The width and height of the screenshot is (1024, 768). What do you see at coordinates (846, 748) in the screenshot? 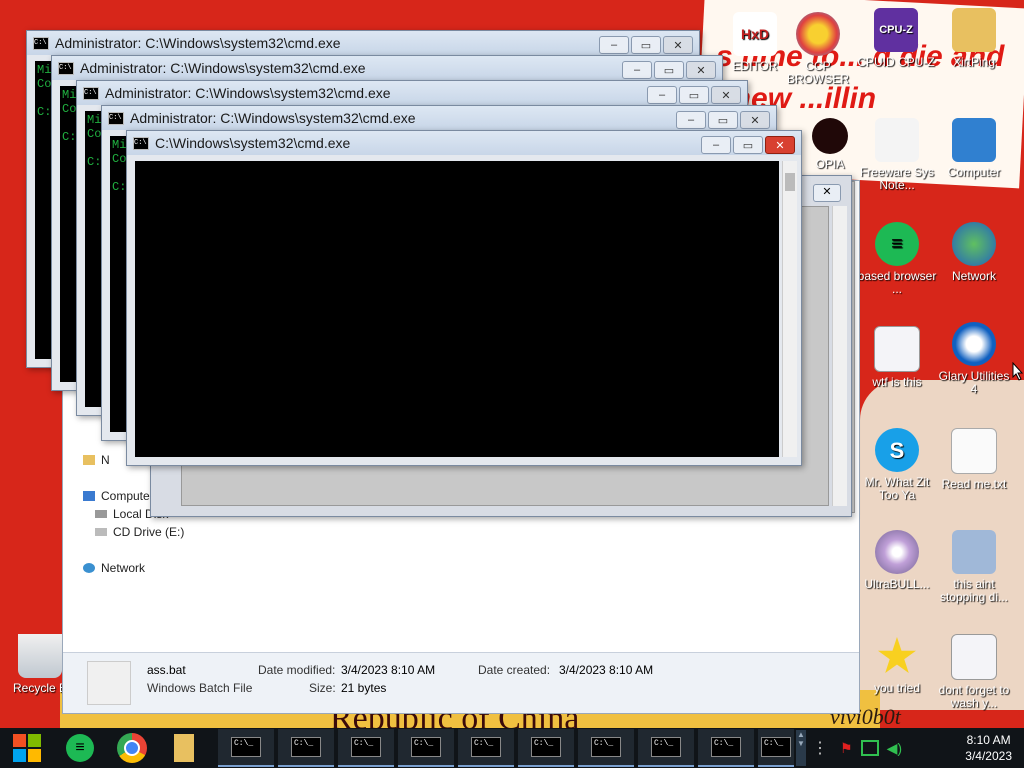
I see `flag-icon: ⚑` at bounding box center [846, 748].